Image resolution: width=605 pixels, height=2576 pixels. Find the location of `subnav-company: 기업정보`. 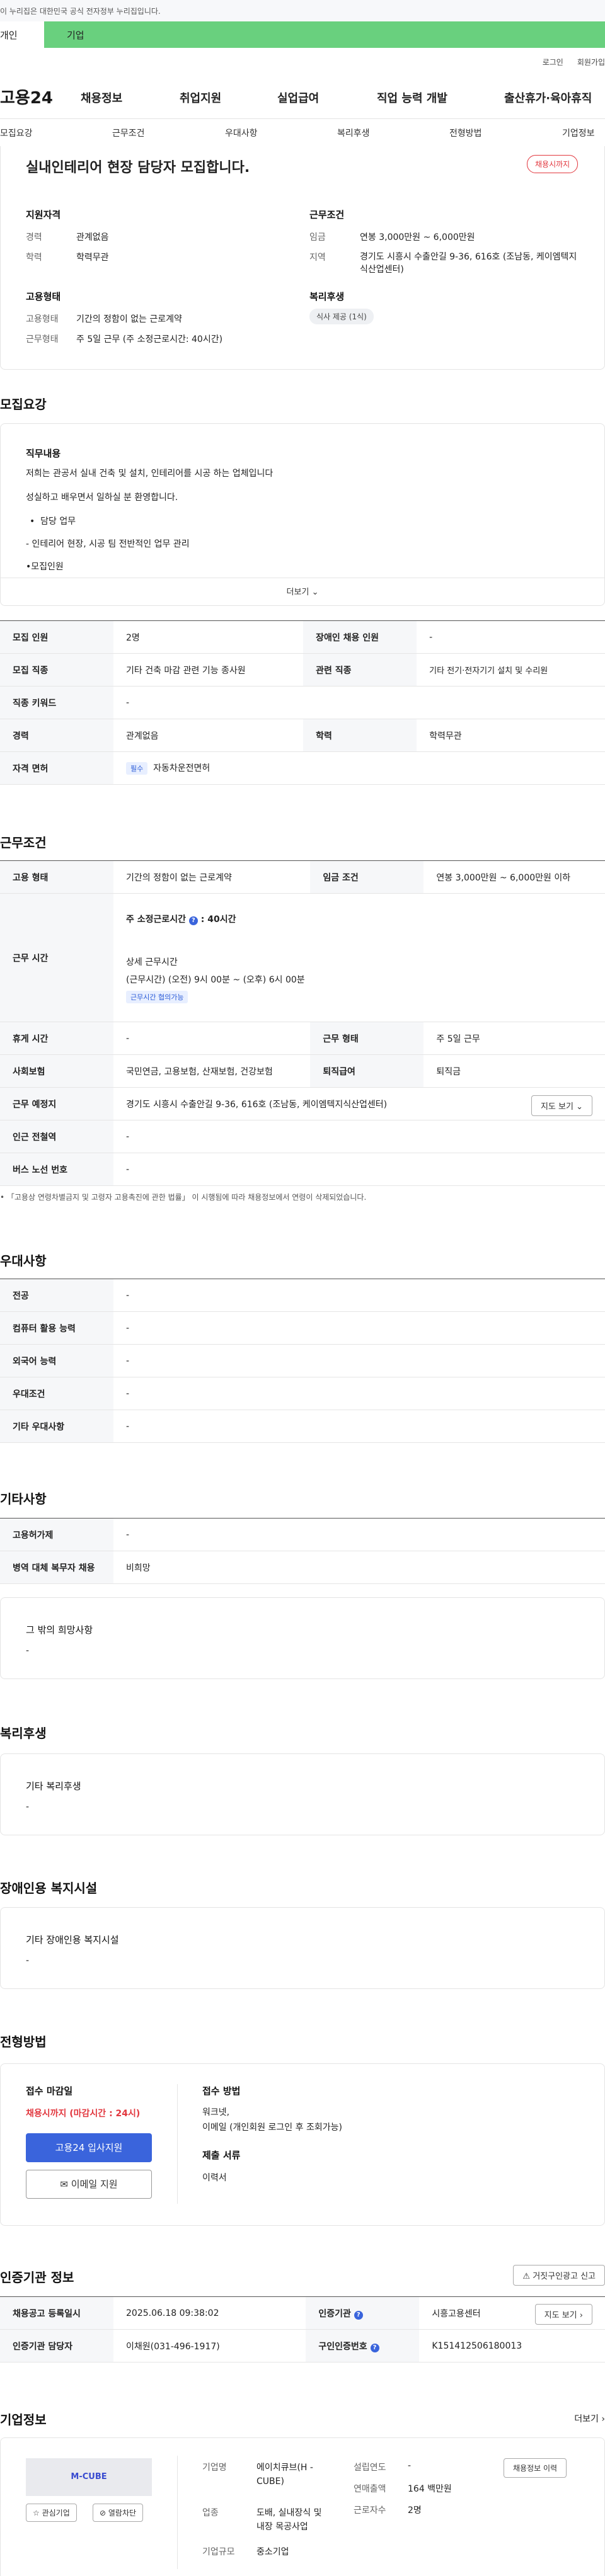

subnav-company: 기업정보 is located at coordinates (579, 133).